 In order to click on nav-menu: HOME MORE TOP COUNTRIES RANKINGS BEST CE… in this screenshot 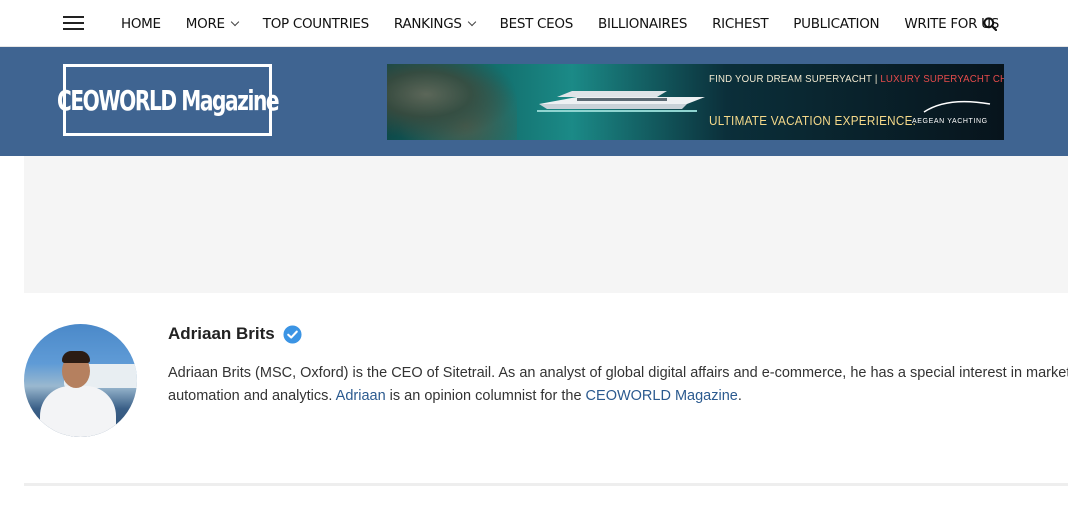, I will do `click(572, 23)`.